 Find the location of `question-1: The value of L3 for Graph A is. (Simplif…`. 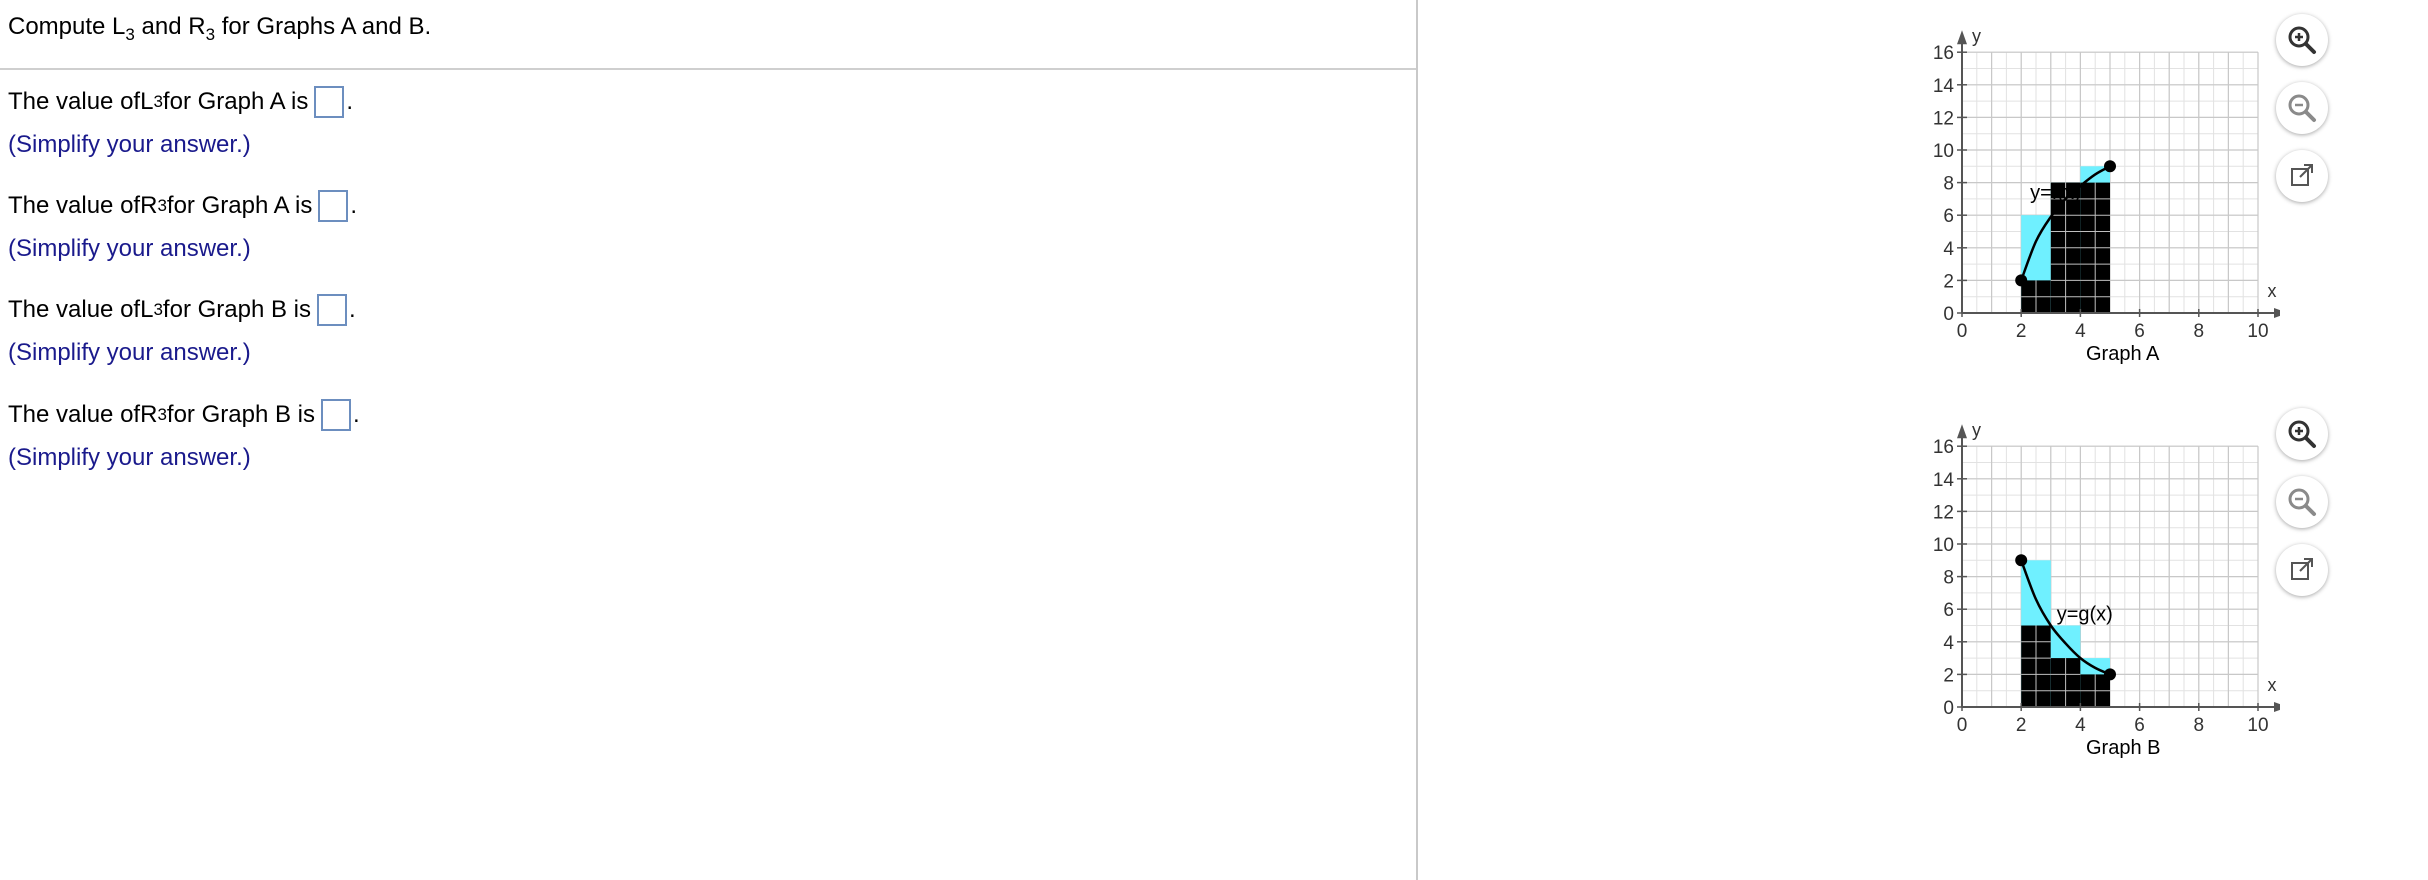

question-1: The value of L3 for Graph A is. (Simplif… is located at coordinates (180, 122).